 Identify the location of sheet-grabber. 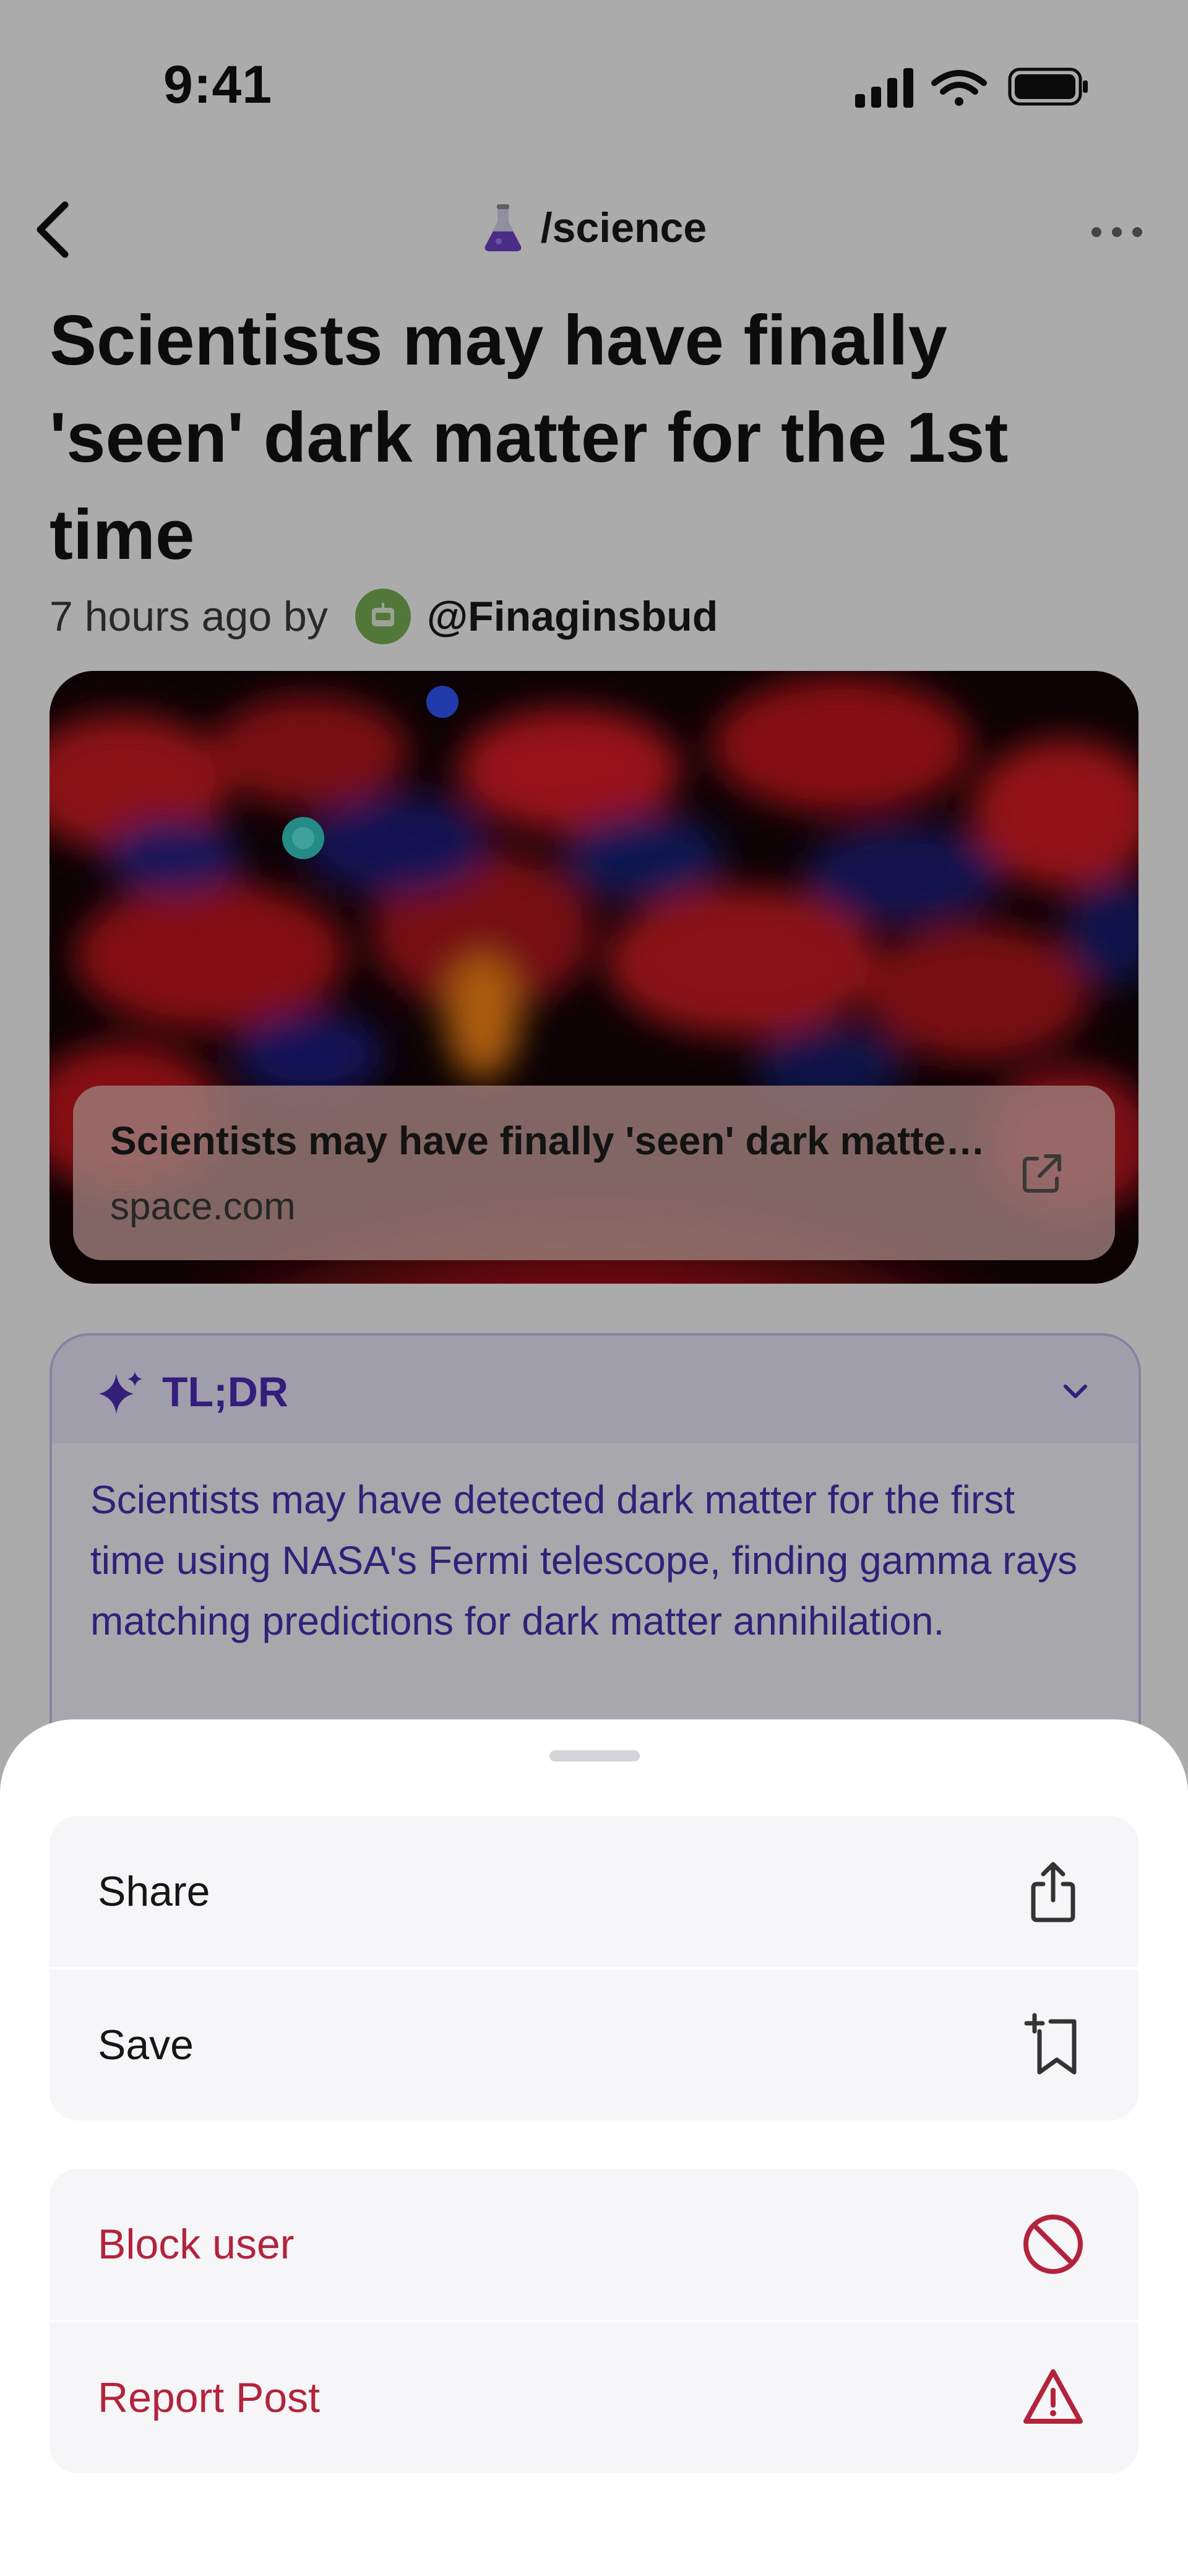
(594, 1755).